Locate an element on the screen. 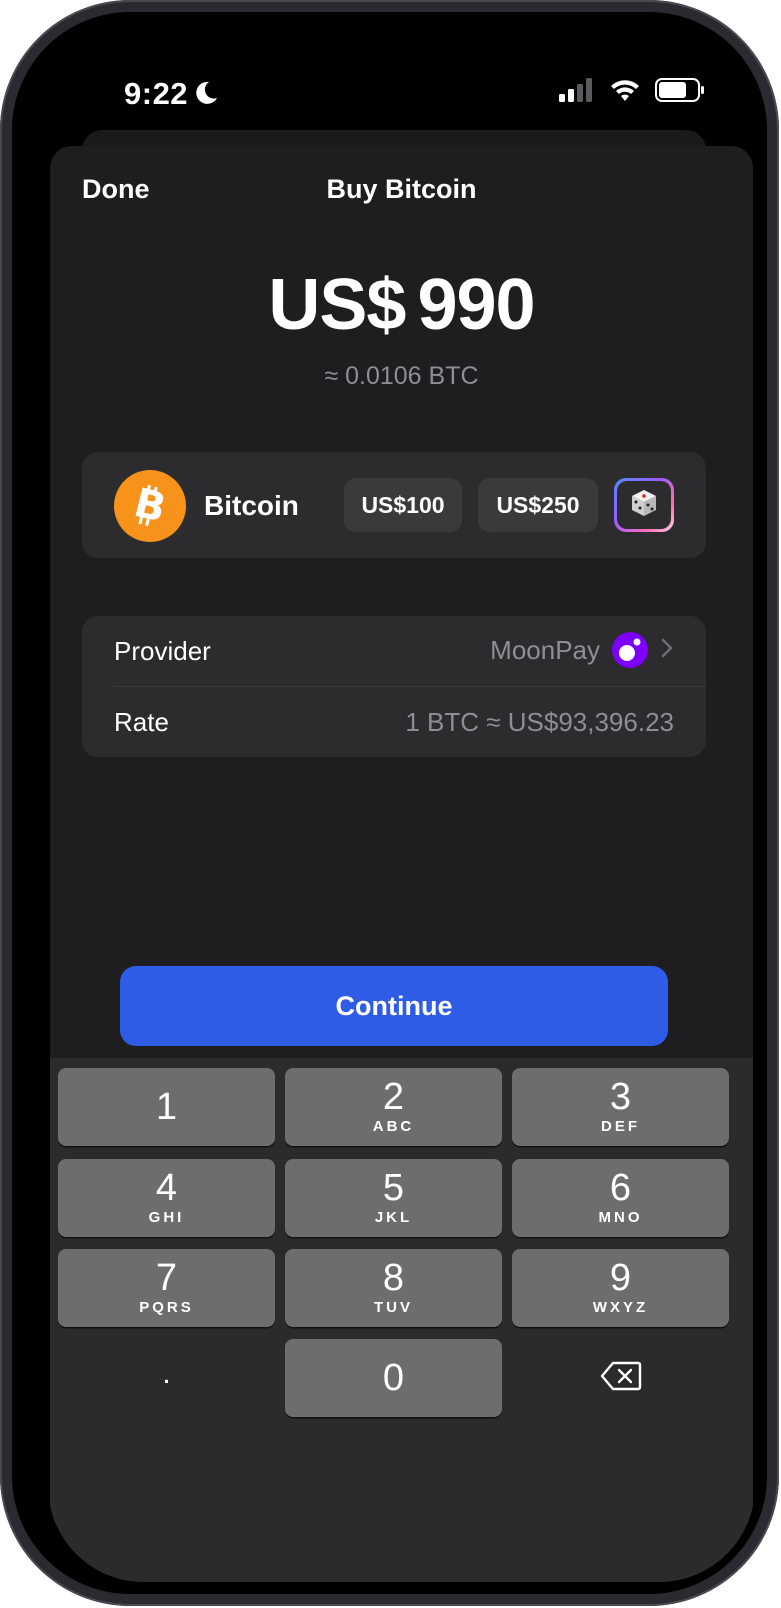 The image size is (781, 1608). provider-name: MoonPay is located at coordinates (545, 649).